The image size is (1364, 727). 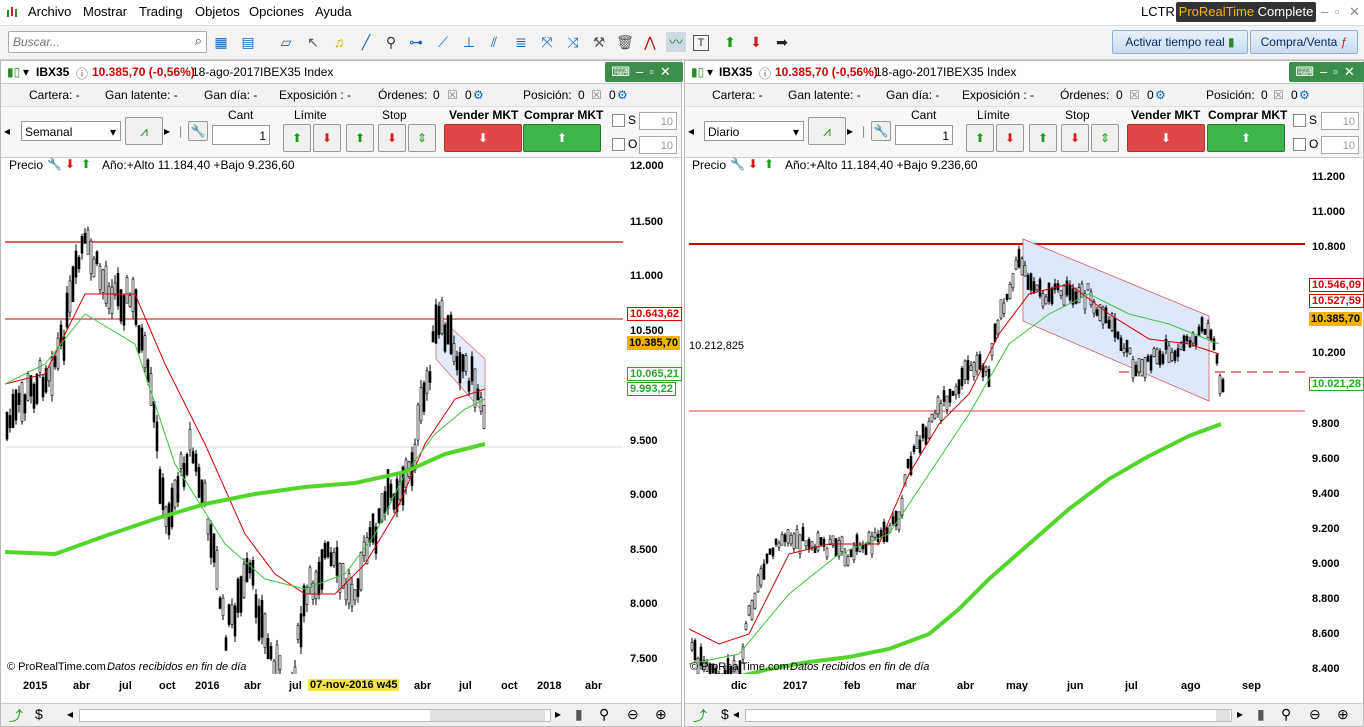 What do you see at coordinates (443, 42) in the screenshot?
I see `trendline-icon: ⟋` at bounding box center [443, 42].